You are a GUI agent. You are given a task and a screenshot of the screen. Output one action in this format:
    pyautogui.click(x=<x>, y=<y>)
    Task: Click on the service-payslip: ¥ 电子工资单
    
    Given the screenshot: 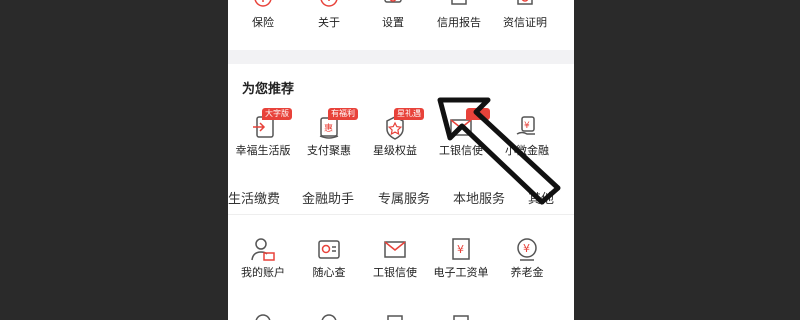 What is the action you would take?
    pyautogui.click(x=461, y=258)
    